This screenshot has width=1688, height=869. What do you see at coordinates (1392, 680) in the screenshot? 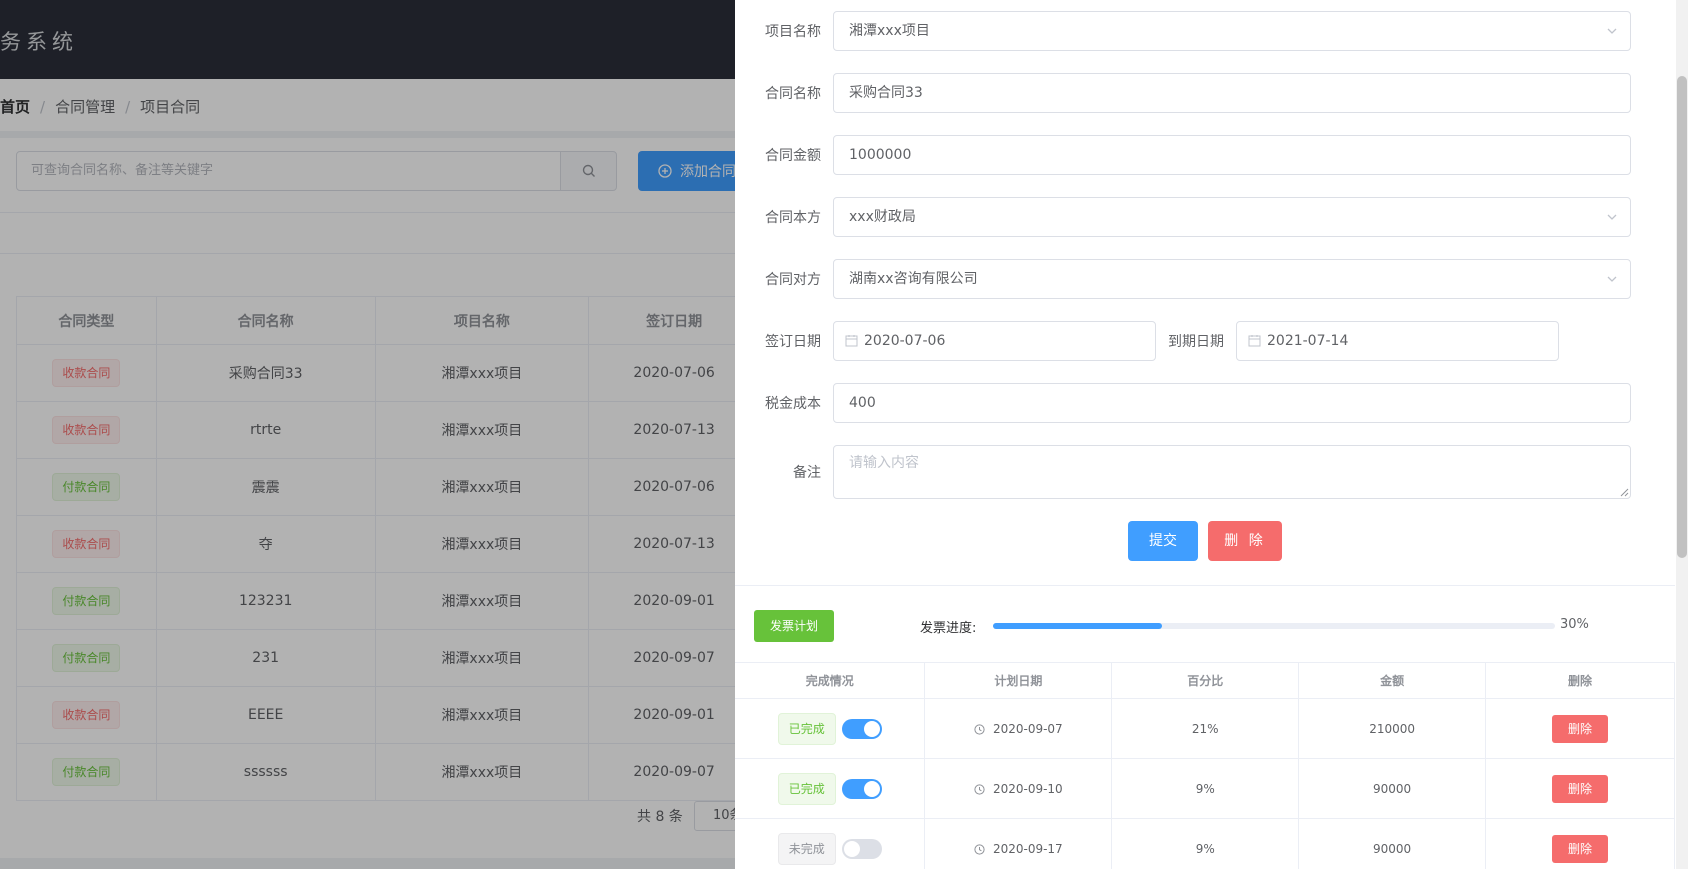
I see `column-header: 金额` at bounding box center [1392, 680].